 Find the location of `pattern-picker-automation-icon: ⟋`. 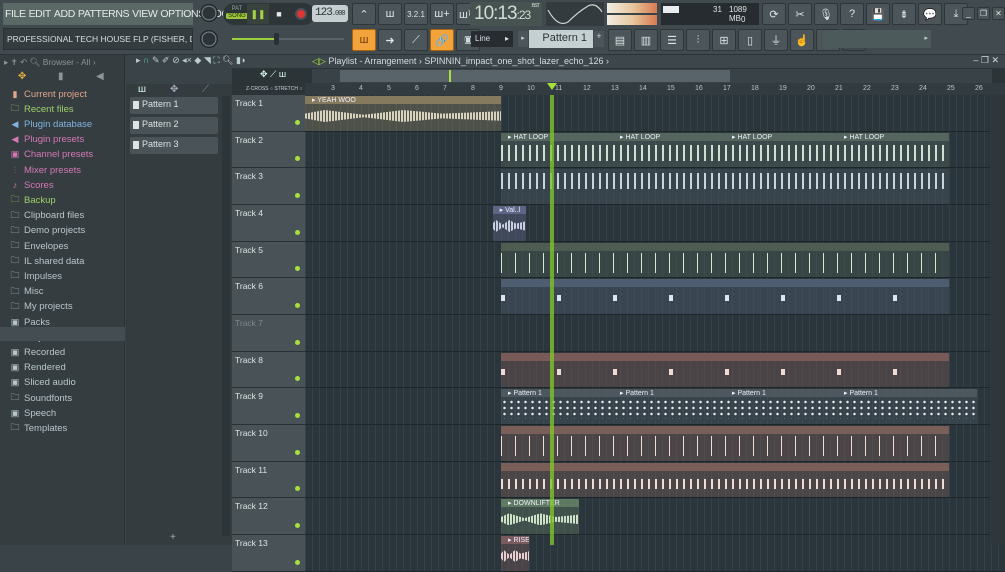

pattern-picker-automation-icon: ⟋ is located at coordinates (205, 89).